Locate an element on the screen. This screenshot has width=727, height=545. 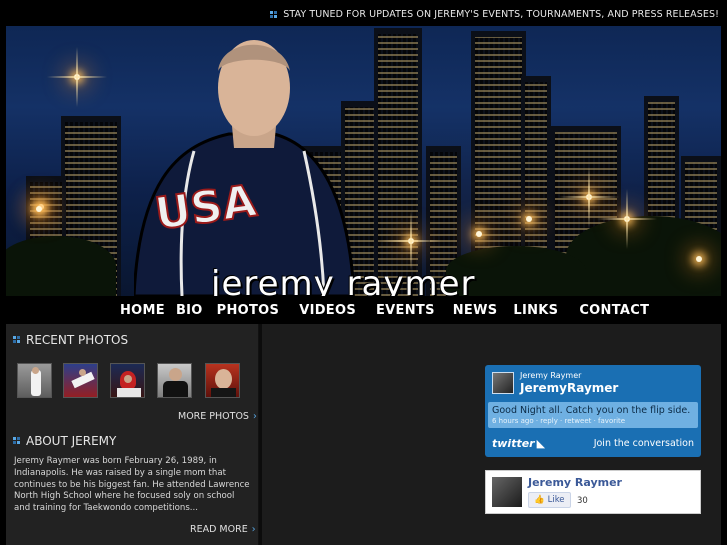
twitter-handle: JeremyRaymer is located at coordinates (569, 388).